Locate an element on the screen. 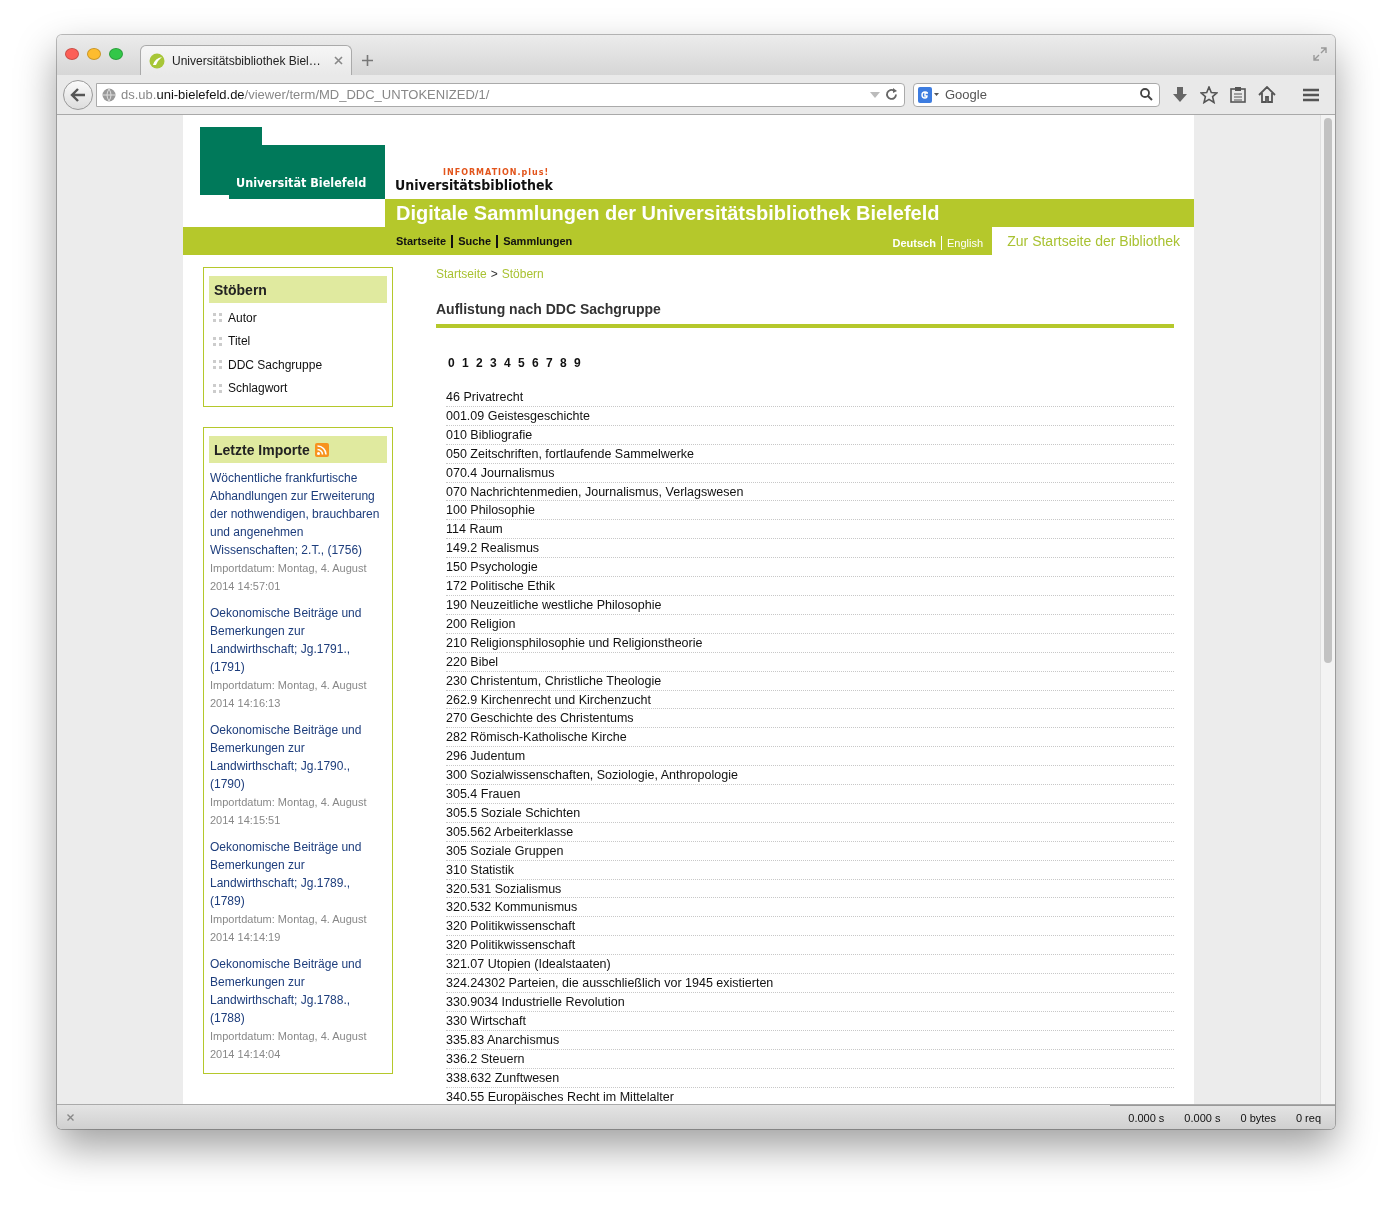 This screenshot has width=1392, height=1208. nav-link: Startseite is located at coordinates (424, 241).